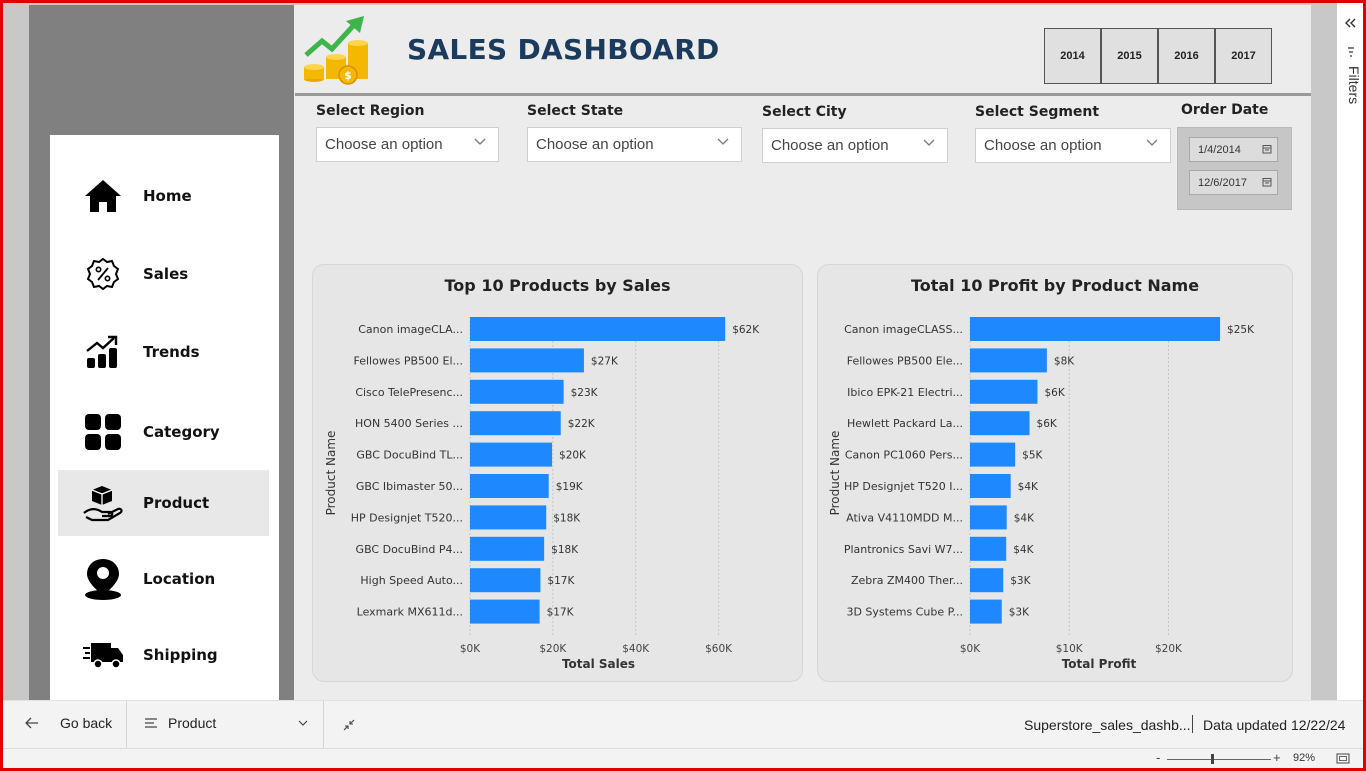  What do you see at coordinates (1043, 145) in the screenshot?
I see `segment-dropdown-value: Choose an option` at bounding box center [1043, 145].